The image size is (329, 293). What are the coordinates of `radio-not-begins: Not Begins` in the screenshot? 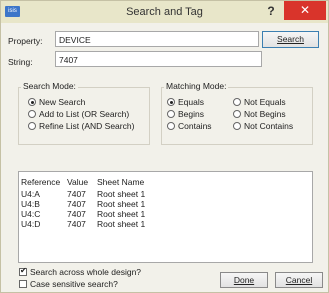 It's located at (259, 114).